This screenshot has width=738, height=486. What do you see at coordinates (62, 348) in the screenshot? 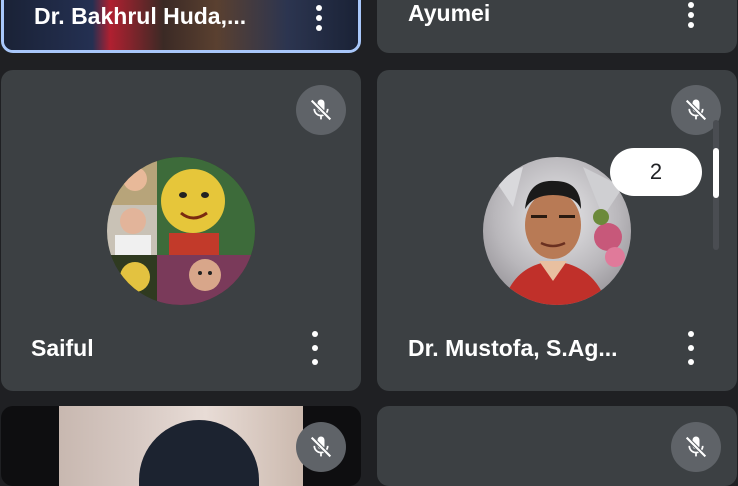
I see `participant-name: Saiful` at bounding box center [62, 348].